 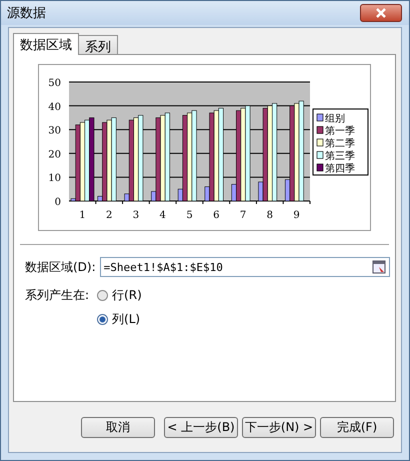 I want to click on axis-tick-label: 20, so click(x=54, y=154).